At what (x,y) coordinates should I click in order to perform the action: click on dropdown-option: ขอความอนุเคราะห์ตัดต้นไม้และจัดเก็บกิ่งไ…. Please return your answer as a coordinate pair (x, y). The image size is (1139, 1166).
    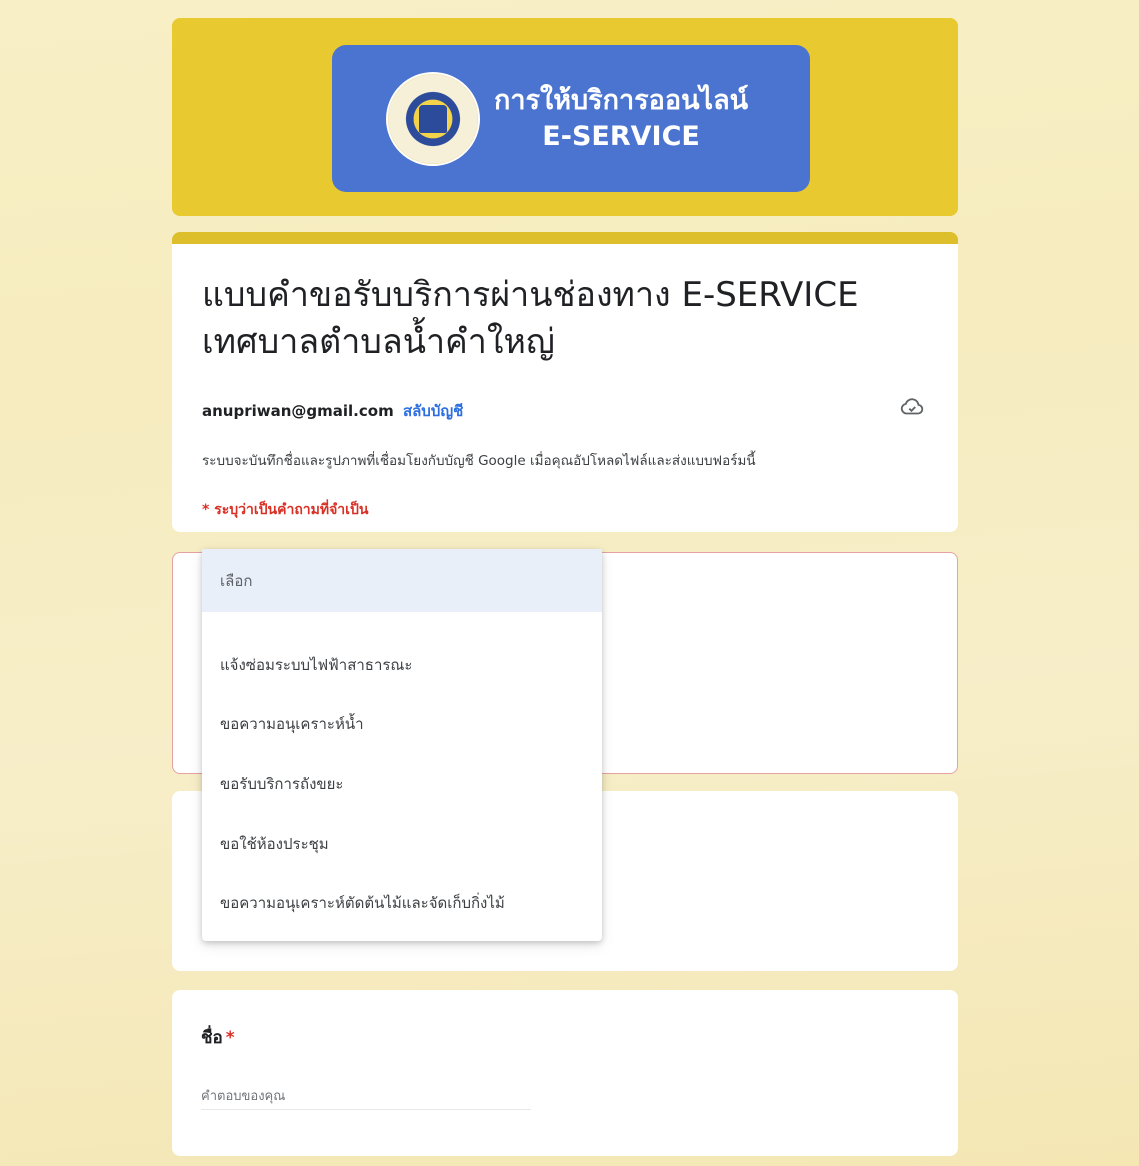
    Looking at the image, I should click on (362, 903).